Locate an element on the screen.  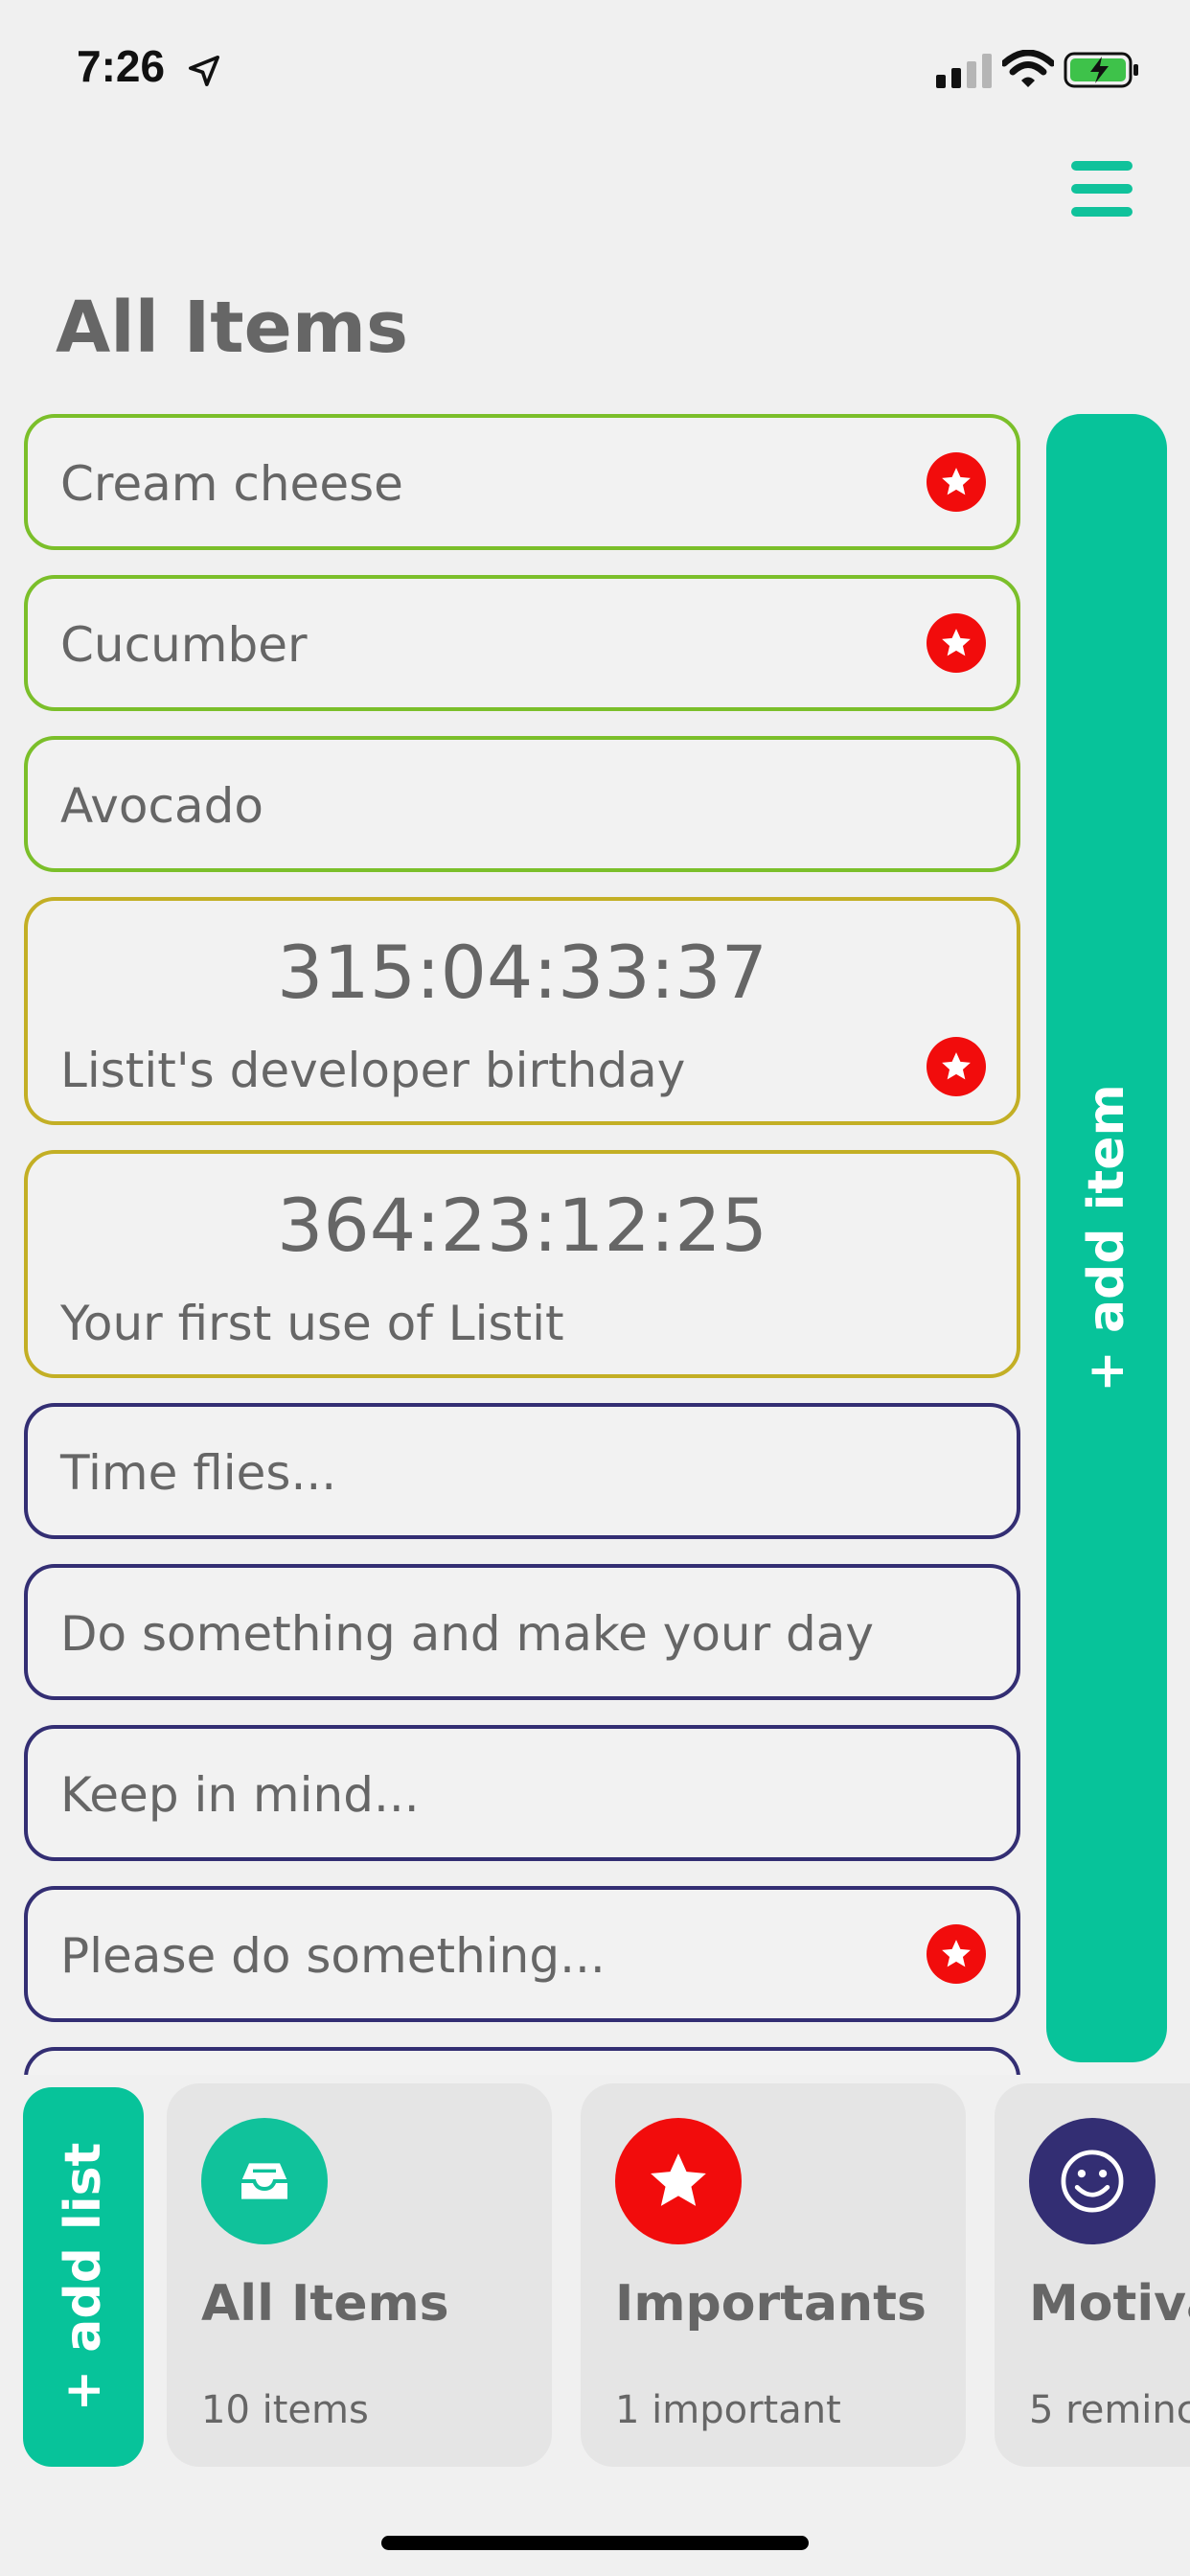
list-item: Cucumber is located at coordinates (522, 643).